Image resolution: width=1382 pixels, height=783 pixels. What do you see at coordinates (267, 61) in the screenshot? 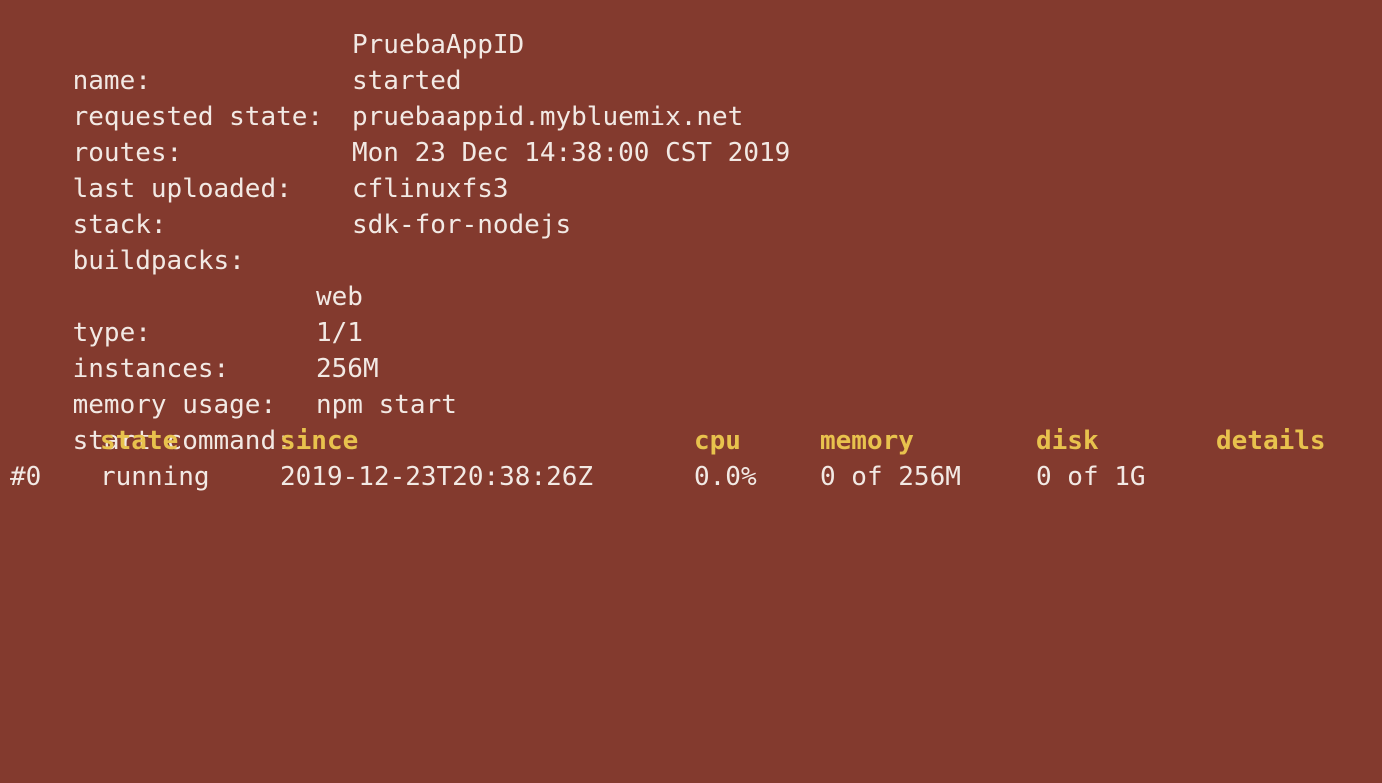
I see `app-info-row-name: name: PruebaAppID` at bounding box center [267, 61].